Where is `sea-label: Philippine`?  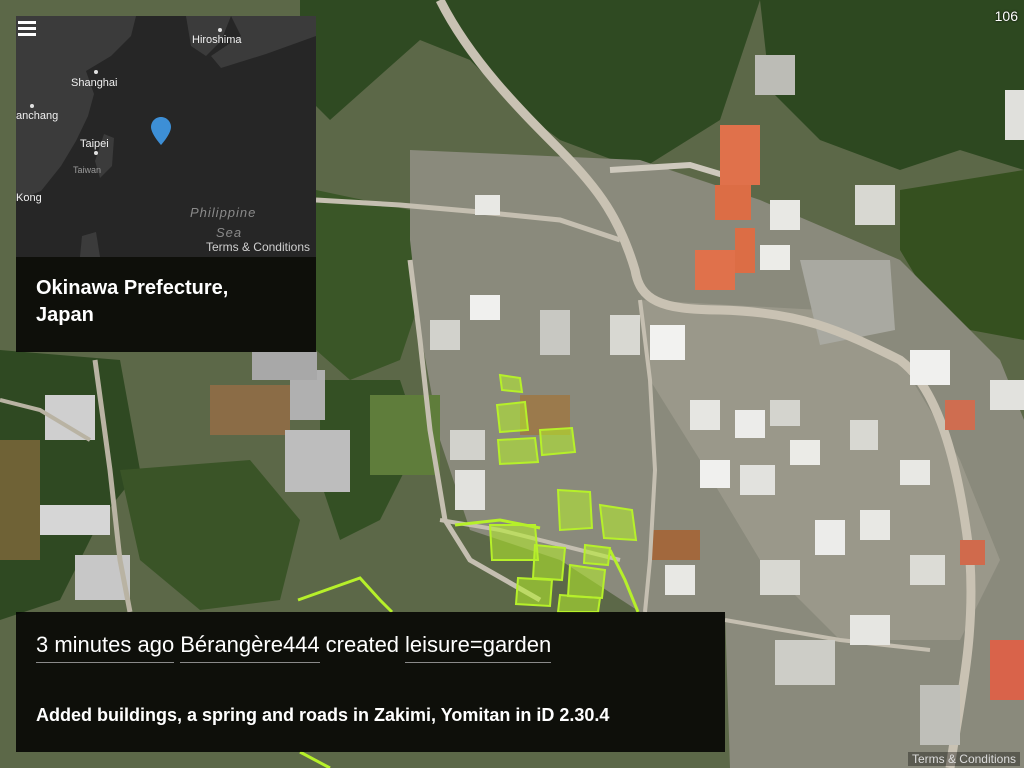 sea-label: Philippine is located at coordinates (223, 212).